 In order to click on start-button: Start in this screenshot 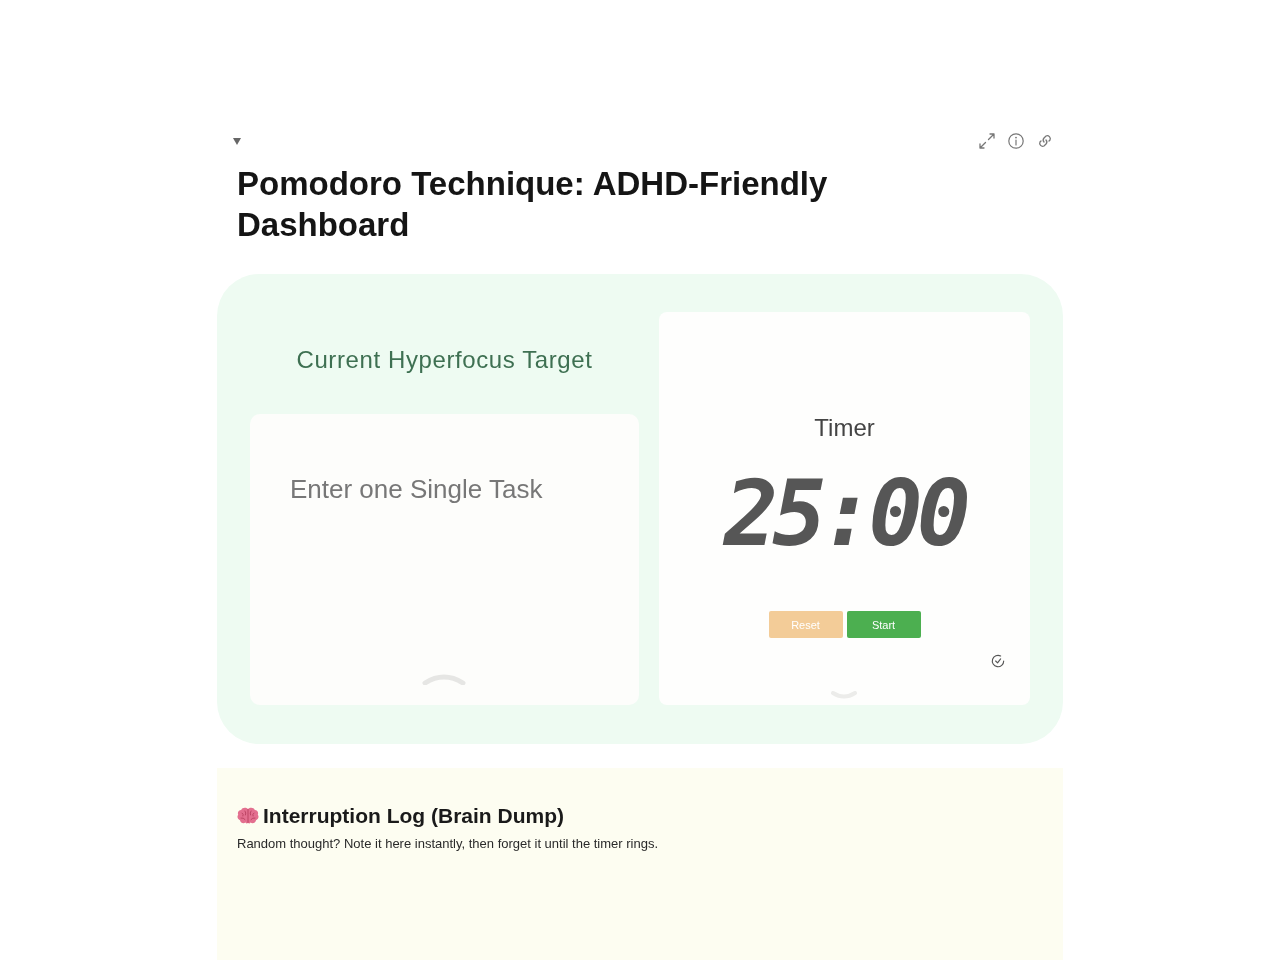, I will do `click(883, 624)`.